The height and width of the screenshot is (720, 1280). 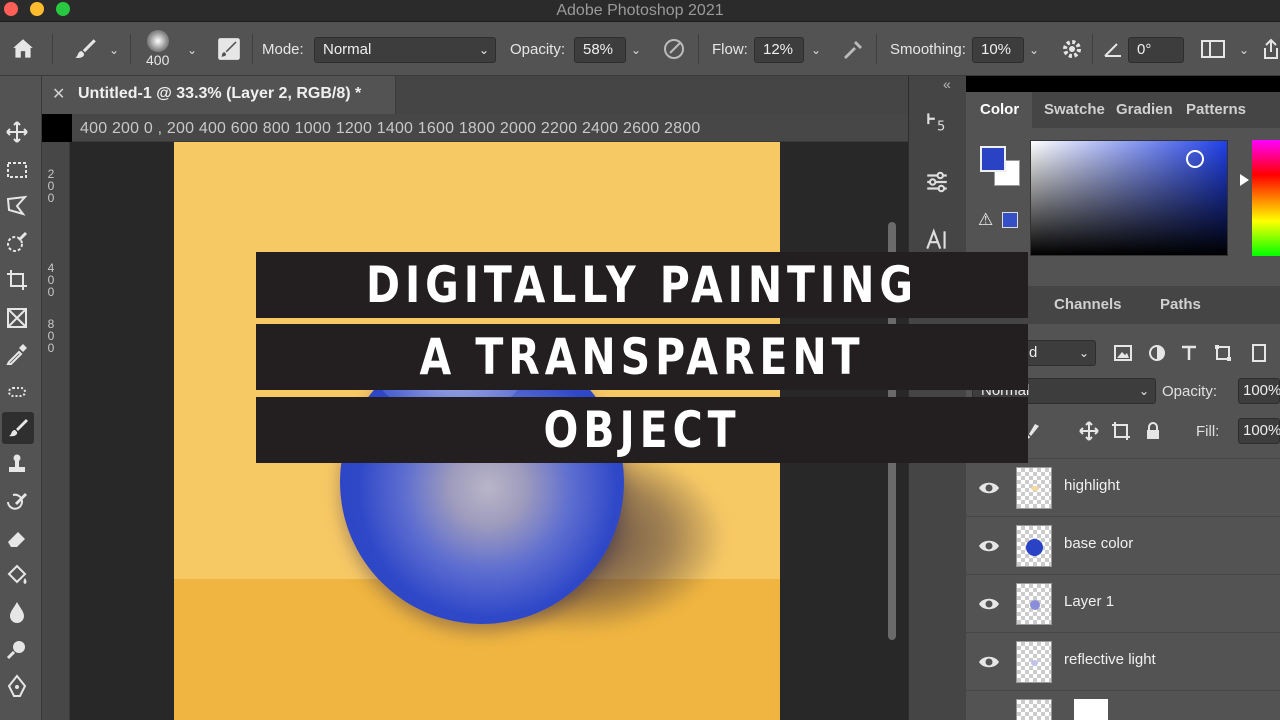 I want to click on lock-artboard-icon, so click(x=1121, y=431).